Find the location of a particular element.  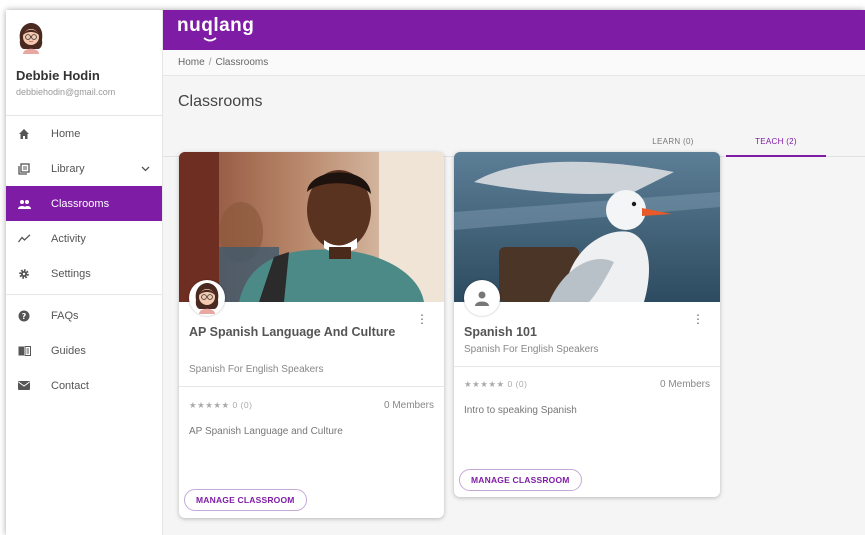

student-photo is located at coordinates (311, 227).